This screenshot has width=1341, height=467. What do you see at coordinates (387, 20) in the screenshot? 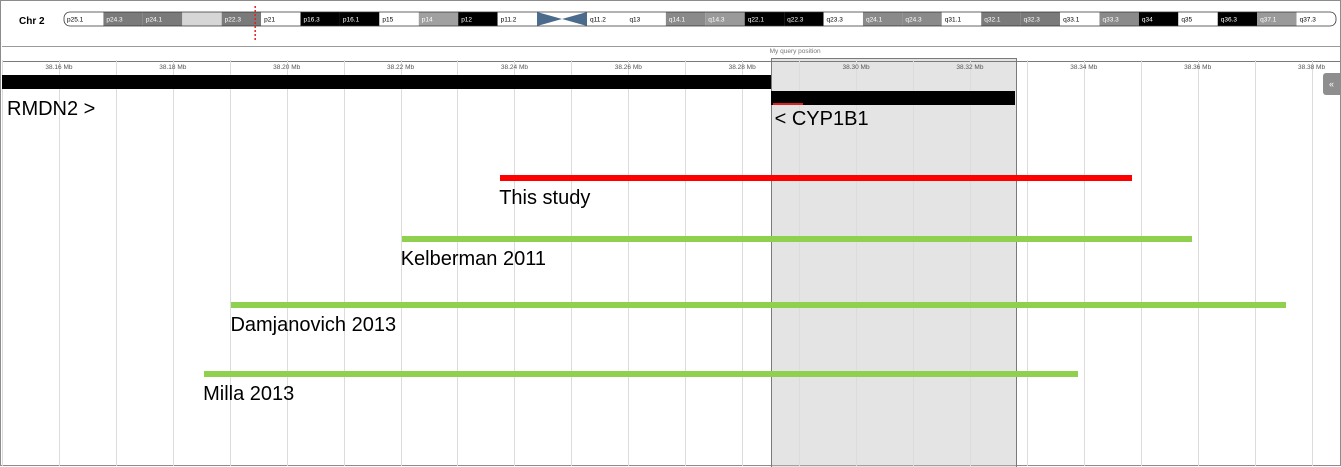
I see `ideogram-band-label: p15` at bounding box center [387, 20].